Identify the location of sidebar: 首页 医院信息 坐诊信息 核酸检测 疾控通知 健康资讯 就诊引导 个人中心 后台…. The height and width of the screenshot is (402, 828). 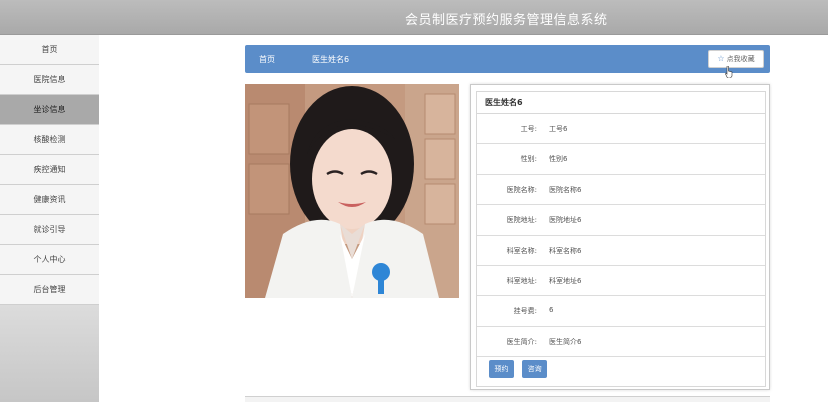
(49, 218).